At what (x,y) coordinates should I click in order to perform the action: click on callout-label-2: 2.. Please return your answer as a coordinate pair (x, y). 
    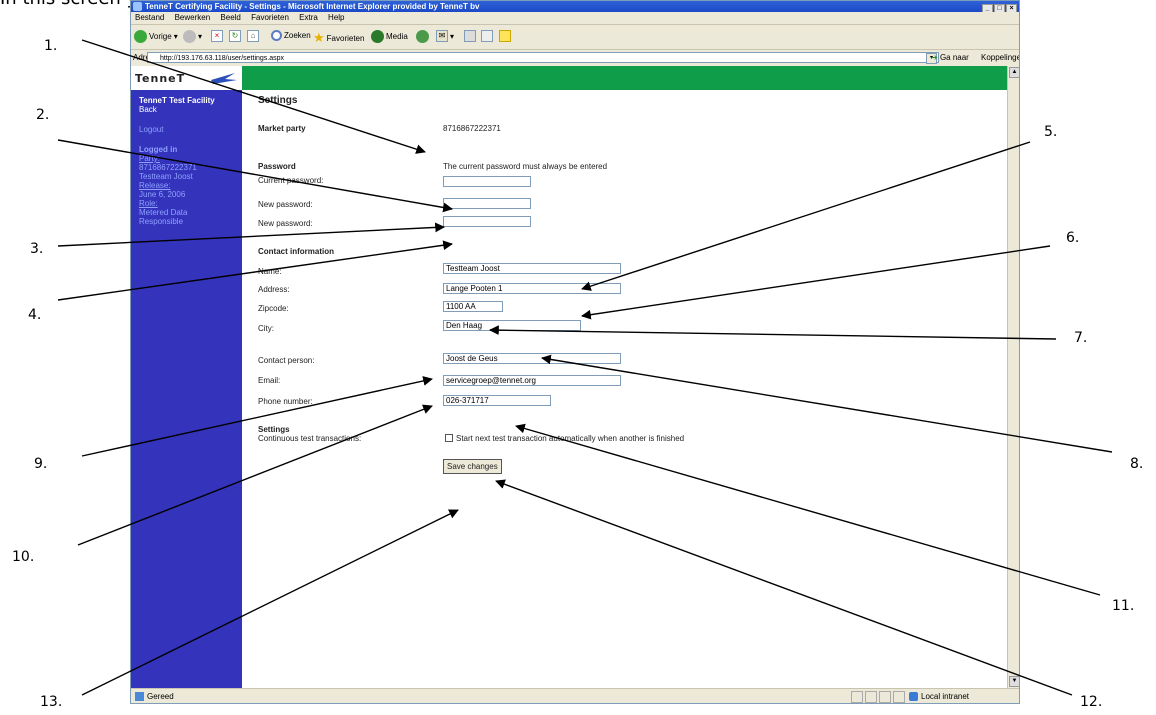
    Looking at the image, I should click on (43, 115).